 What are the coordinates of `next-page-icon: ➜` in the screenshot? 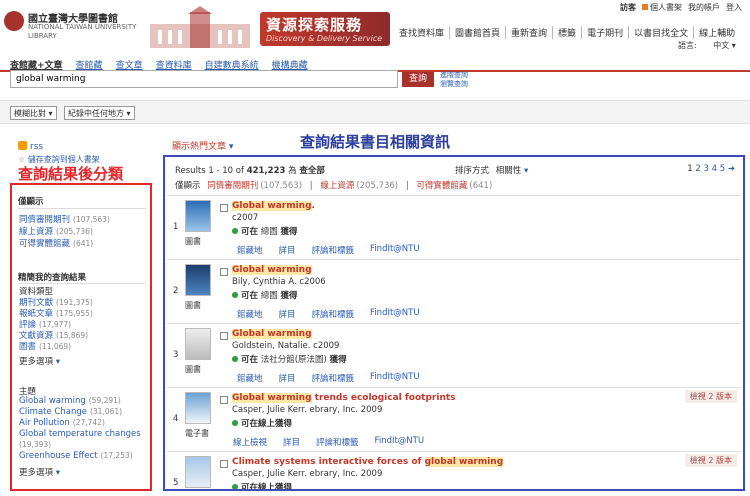 It's located at (731, 169).